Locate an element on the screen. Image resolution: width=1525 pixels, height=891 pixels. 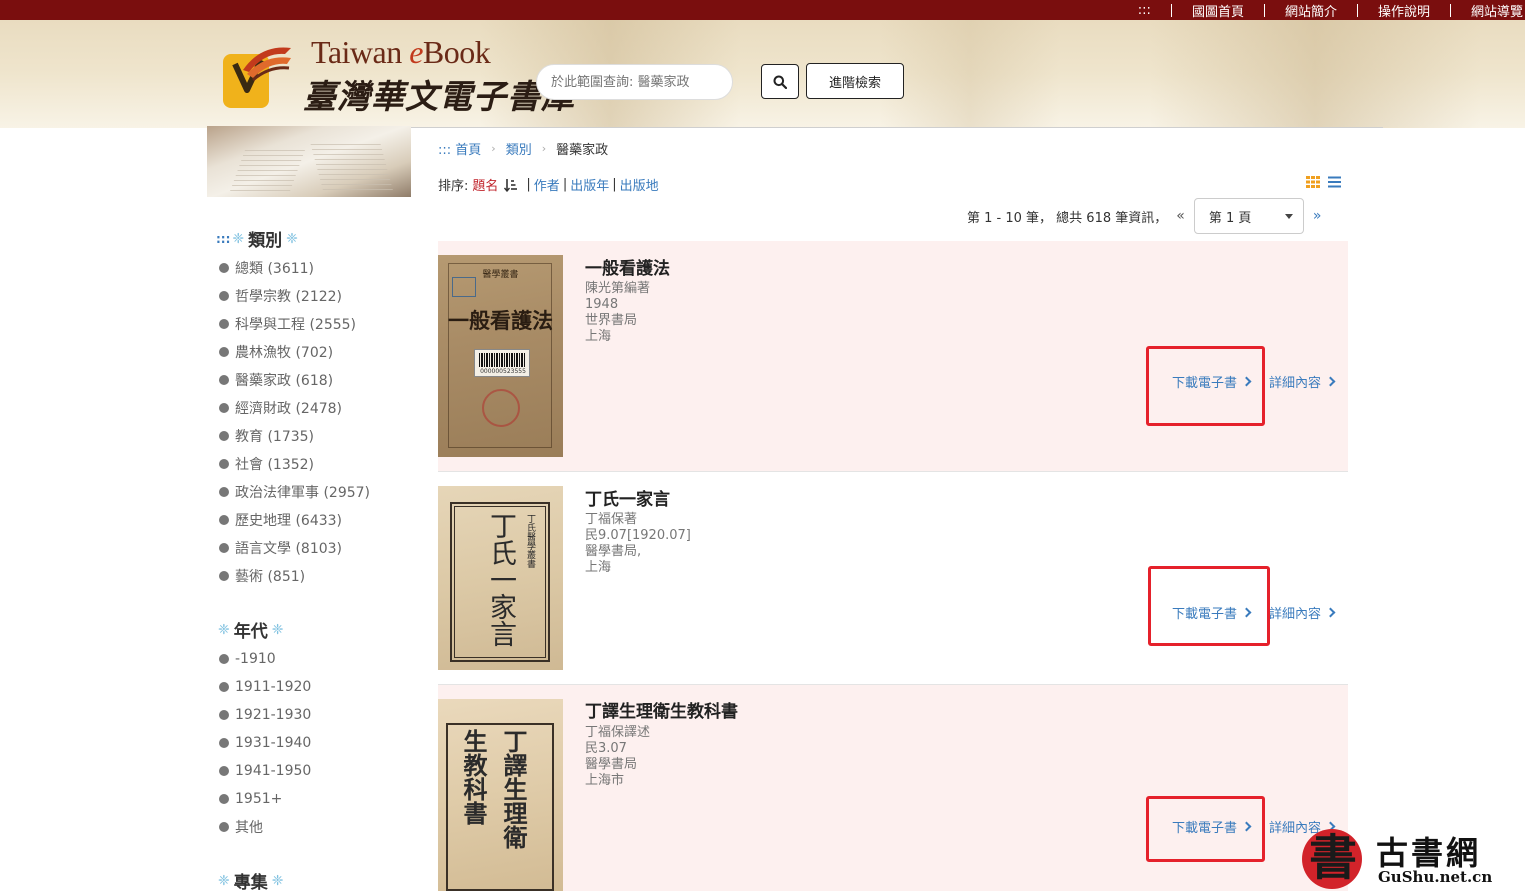
advanced-search-button: 進階檢索 is located at coordinates (855, 81).